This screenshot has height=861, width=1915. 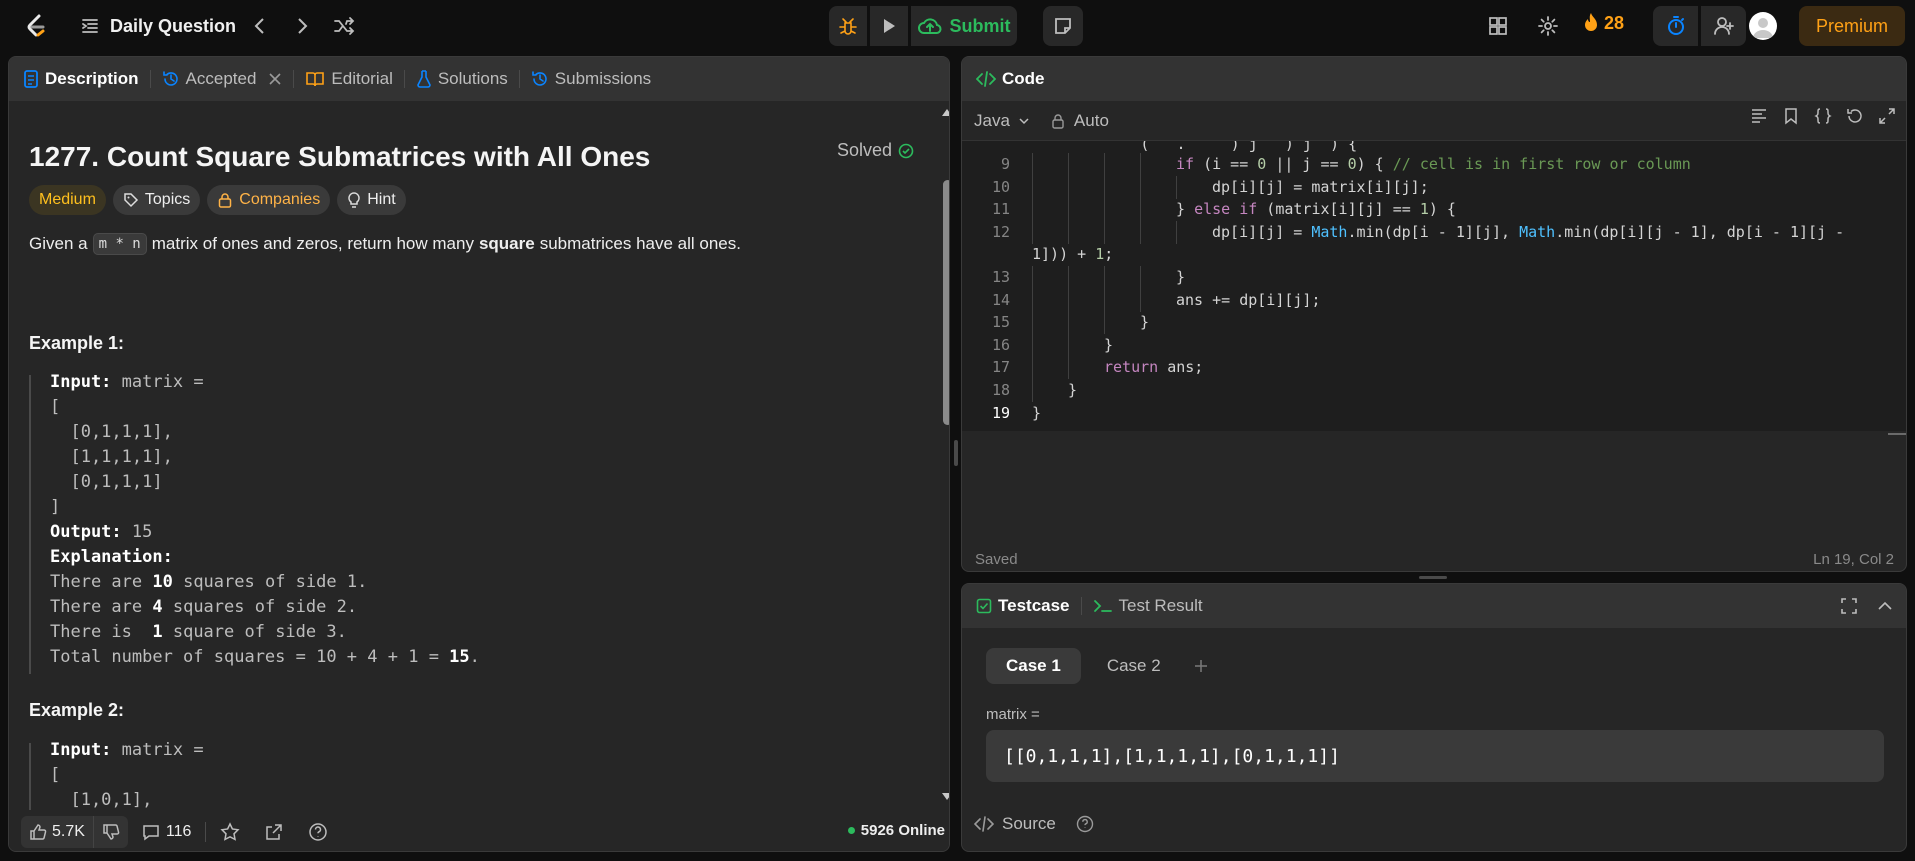 What do you see at coordinates (1005, 164) in the screenshot?
I see `line-number: 9` at bounding box center [1005, 164].